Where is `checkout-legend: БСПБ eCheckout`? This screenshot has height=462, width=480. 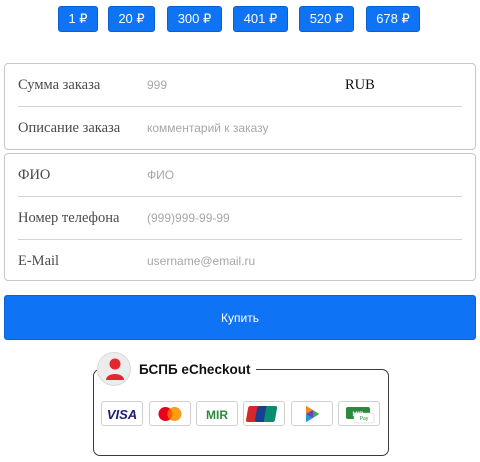
checkout-legend: БСПБ eCheckout is located at coordinates (177, 369).